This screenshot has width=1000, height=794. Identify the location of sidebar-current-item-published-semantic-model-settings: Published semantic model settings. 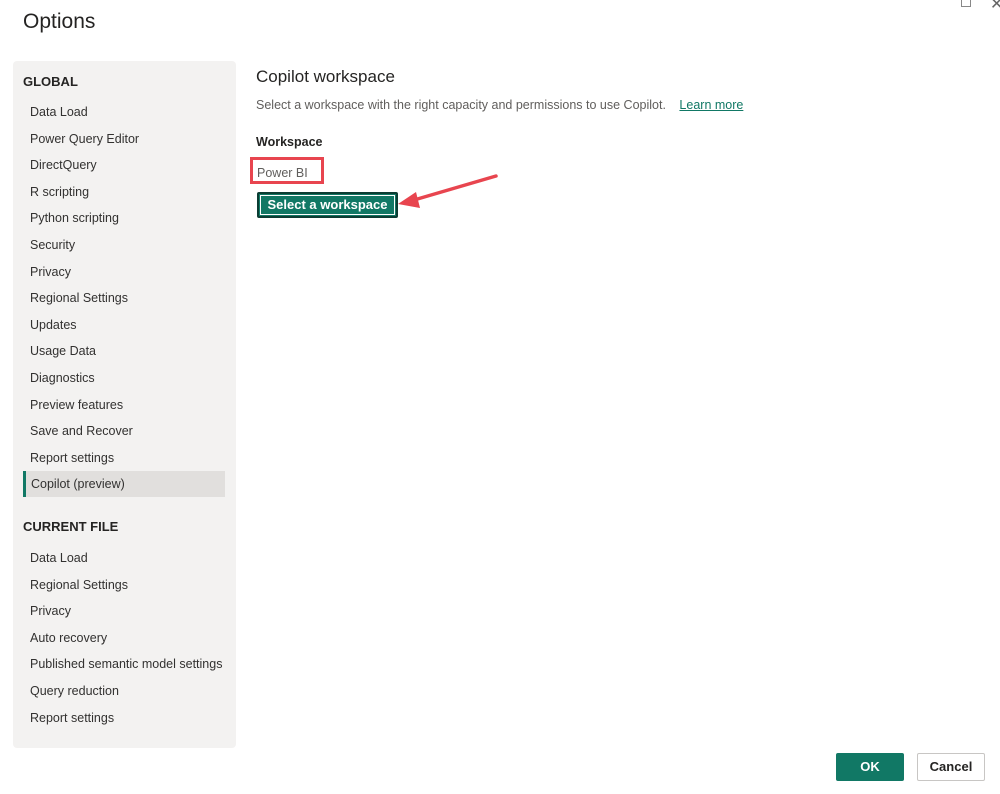
(124, 664).